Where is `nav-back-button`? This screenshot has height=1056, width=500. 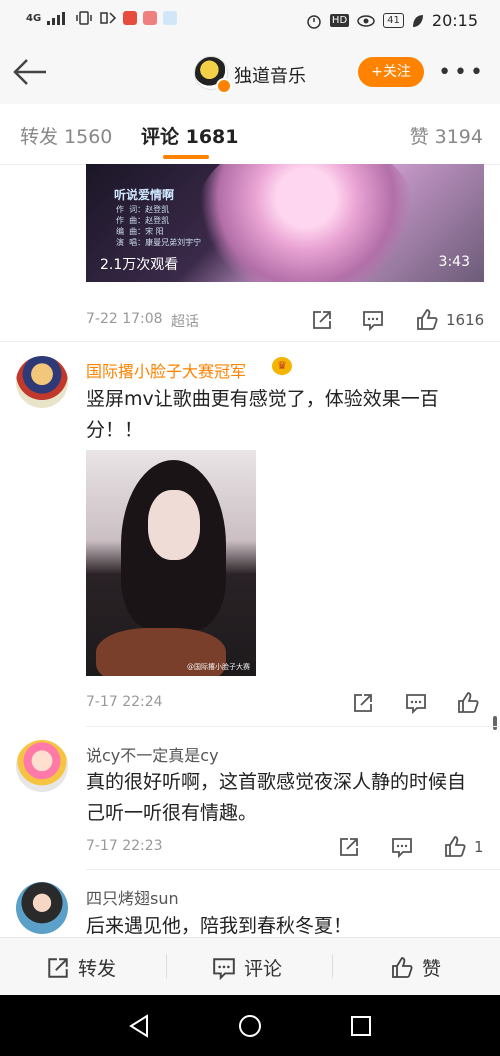 nav-back-button is located at coordinates (139, 1026).